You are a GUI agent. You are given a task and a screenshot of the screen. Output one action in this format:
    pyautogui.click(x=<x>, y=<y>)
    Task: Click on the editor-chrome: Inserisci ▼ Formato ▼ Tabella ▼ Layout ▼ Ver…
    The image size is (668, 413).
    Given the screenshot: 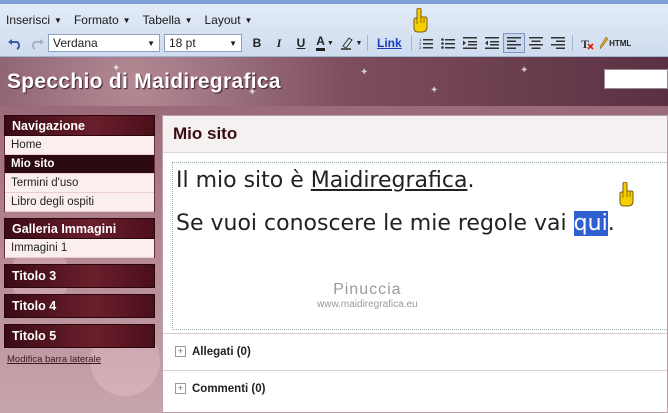 What is the action you would take?
    pyautogui.click(x=334, y=28)
    